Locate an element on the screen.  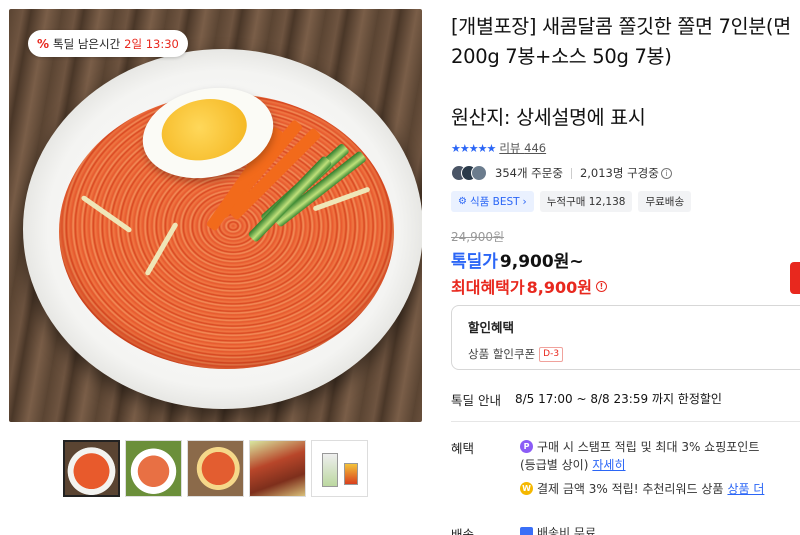
divider is located at coordinates (625, 421).